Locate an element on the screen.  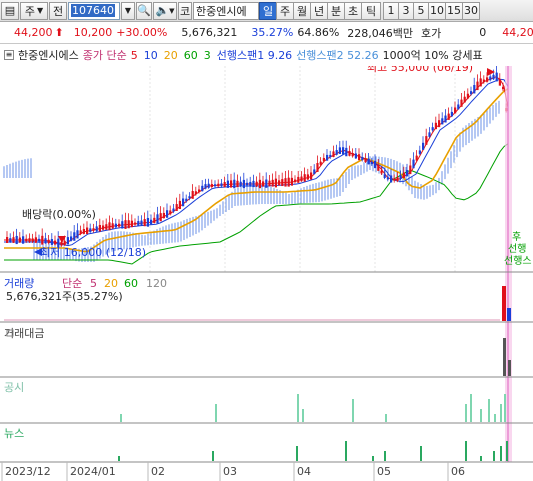
legend-stock-name: 한중엔시에스 is located at coordinates (48, 55).